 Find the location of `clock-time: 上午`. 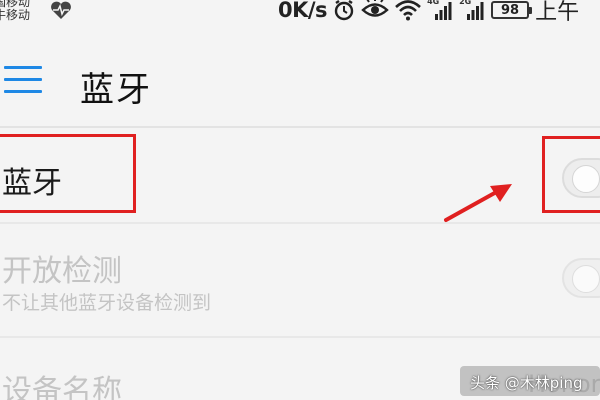

clock-time: 上午 is located at coordinates (557, 12).